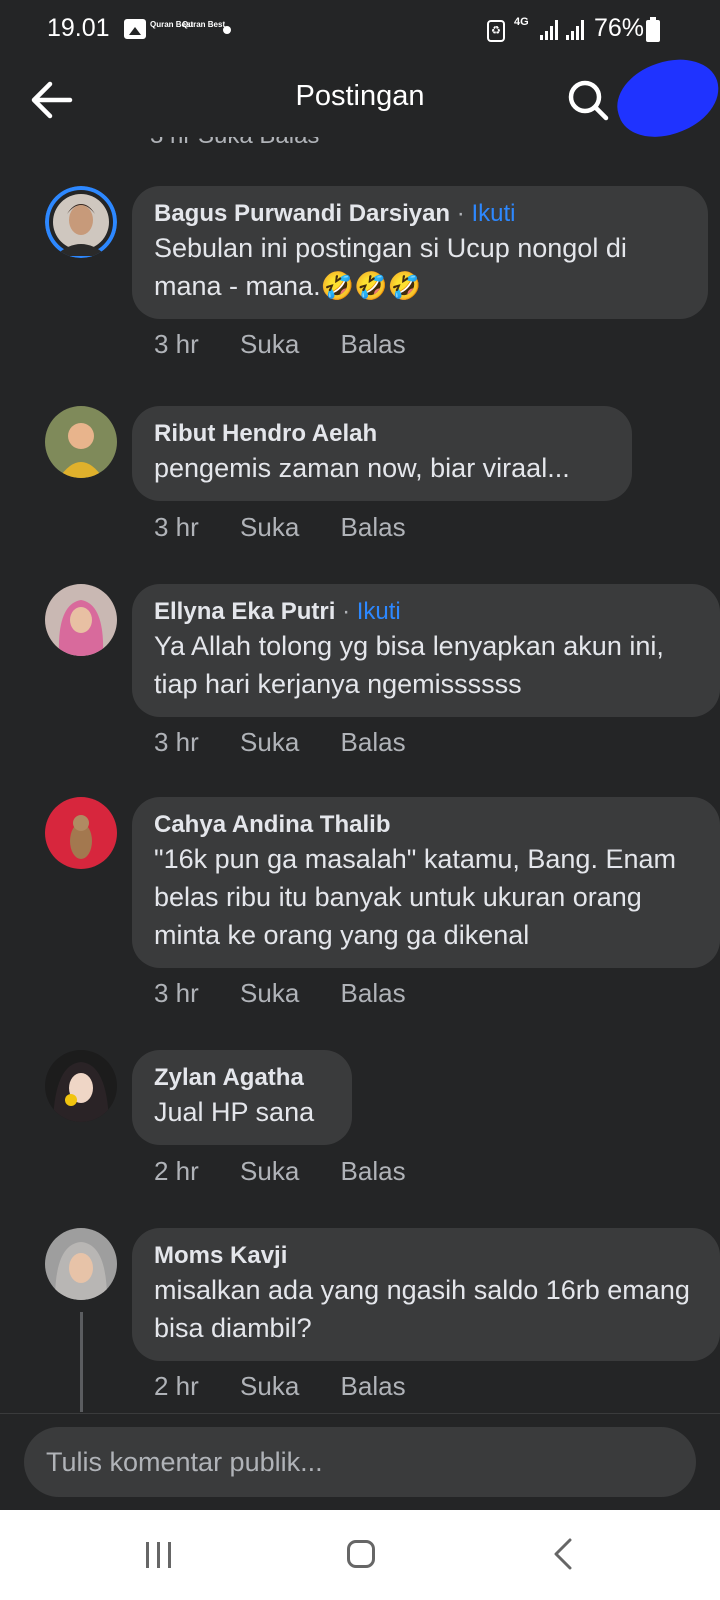  I want to click on commenter-name: Cahya Andina Thalib, so click(426, 825).